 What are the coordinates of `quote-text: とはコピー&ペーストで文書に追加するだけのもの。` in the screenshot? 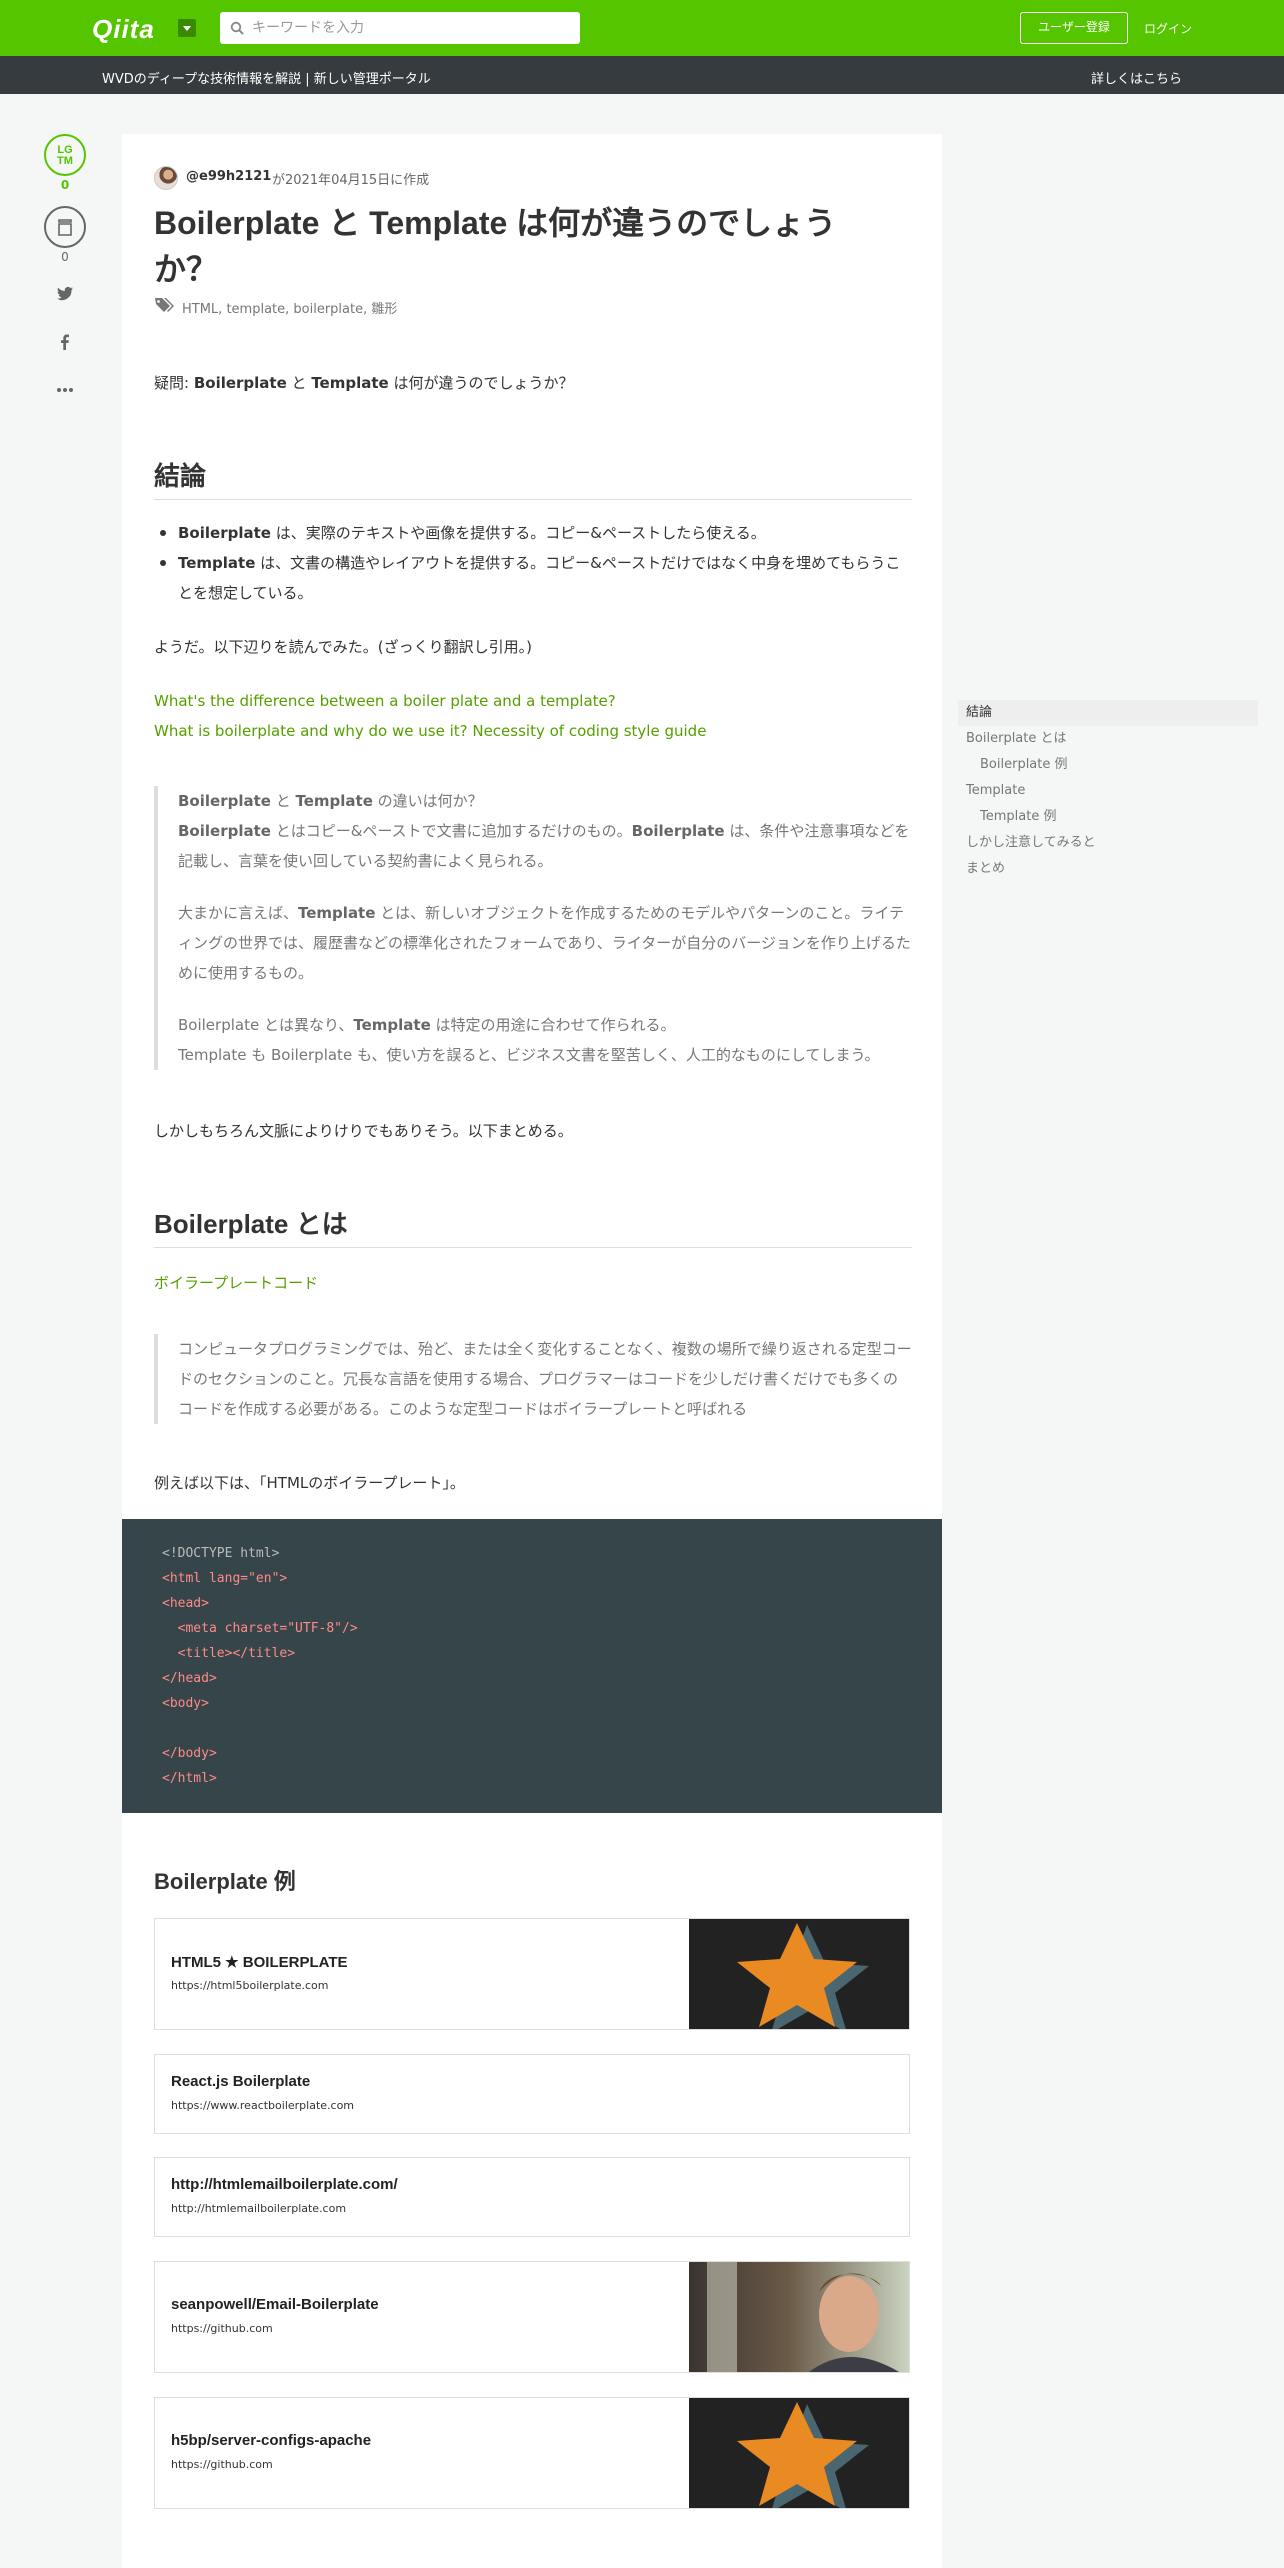 It's located at (451, 831).